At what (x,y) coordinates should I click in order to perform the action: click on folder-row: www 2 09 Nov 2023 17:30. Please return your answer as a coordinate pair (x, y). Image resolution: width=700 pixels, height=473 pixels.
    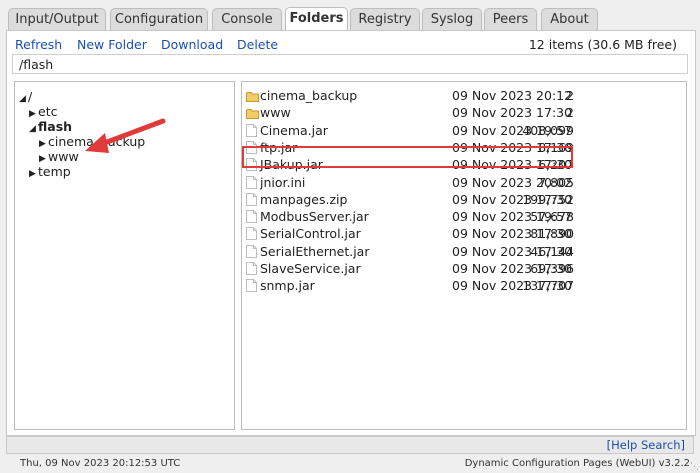
    Looking at the image, I should click on (464, 112).